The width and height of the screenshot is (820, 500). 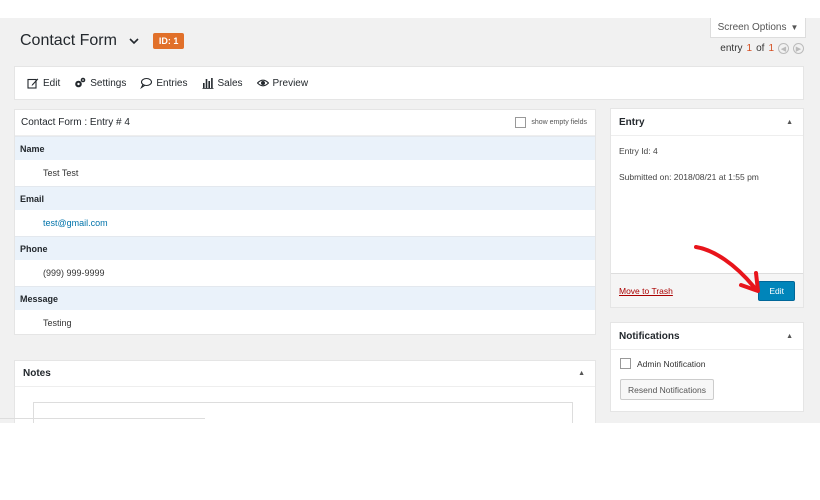 I want to click on screen-options-toggle: Screen Options ▼, so click(x=758, y=28).